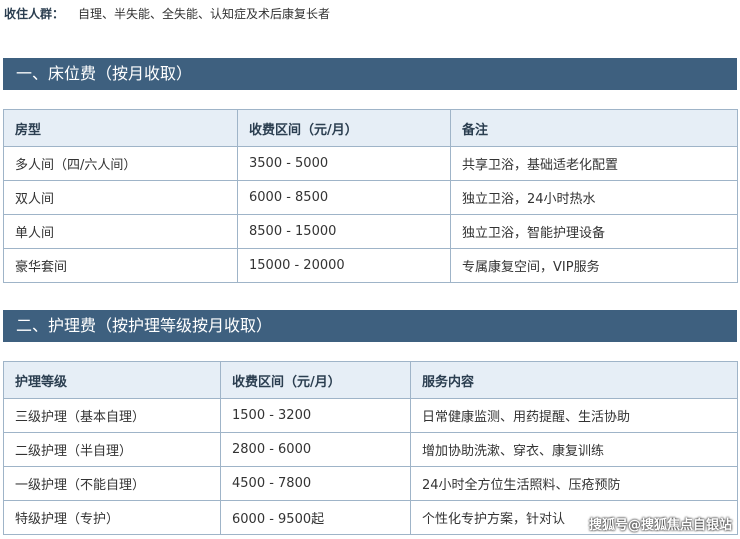 The width and height of the screenshot is (740, 539). I want to click on table-header-row: 护理等级 收费区间（元/月） 服务内容, so click(370, 380).